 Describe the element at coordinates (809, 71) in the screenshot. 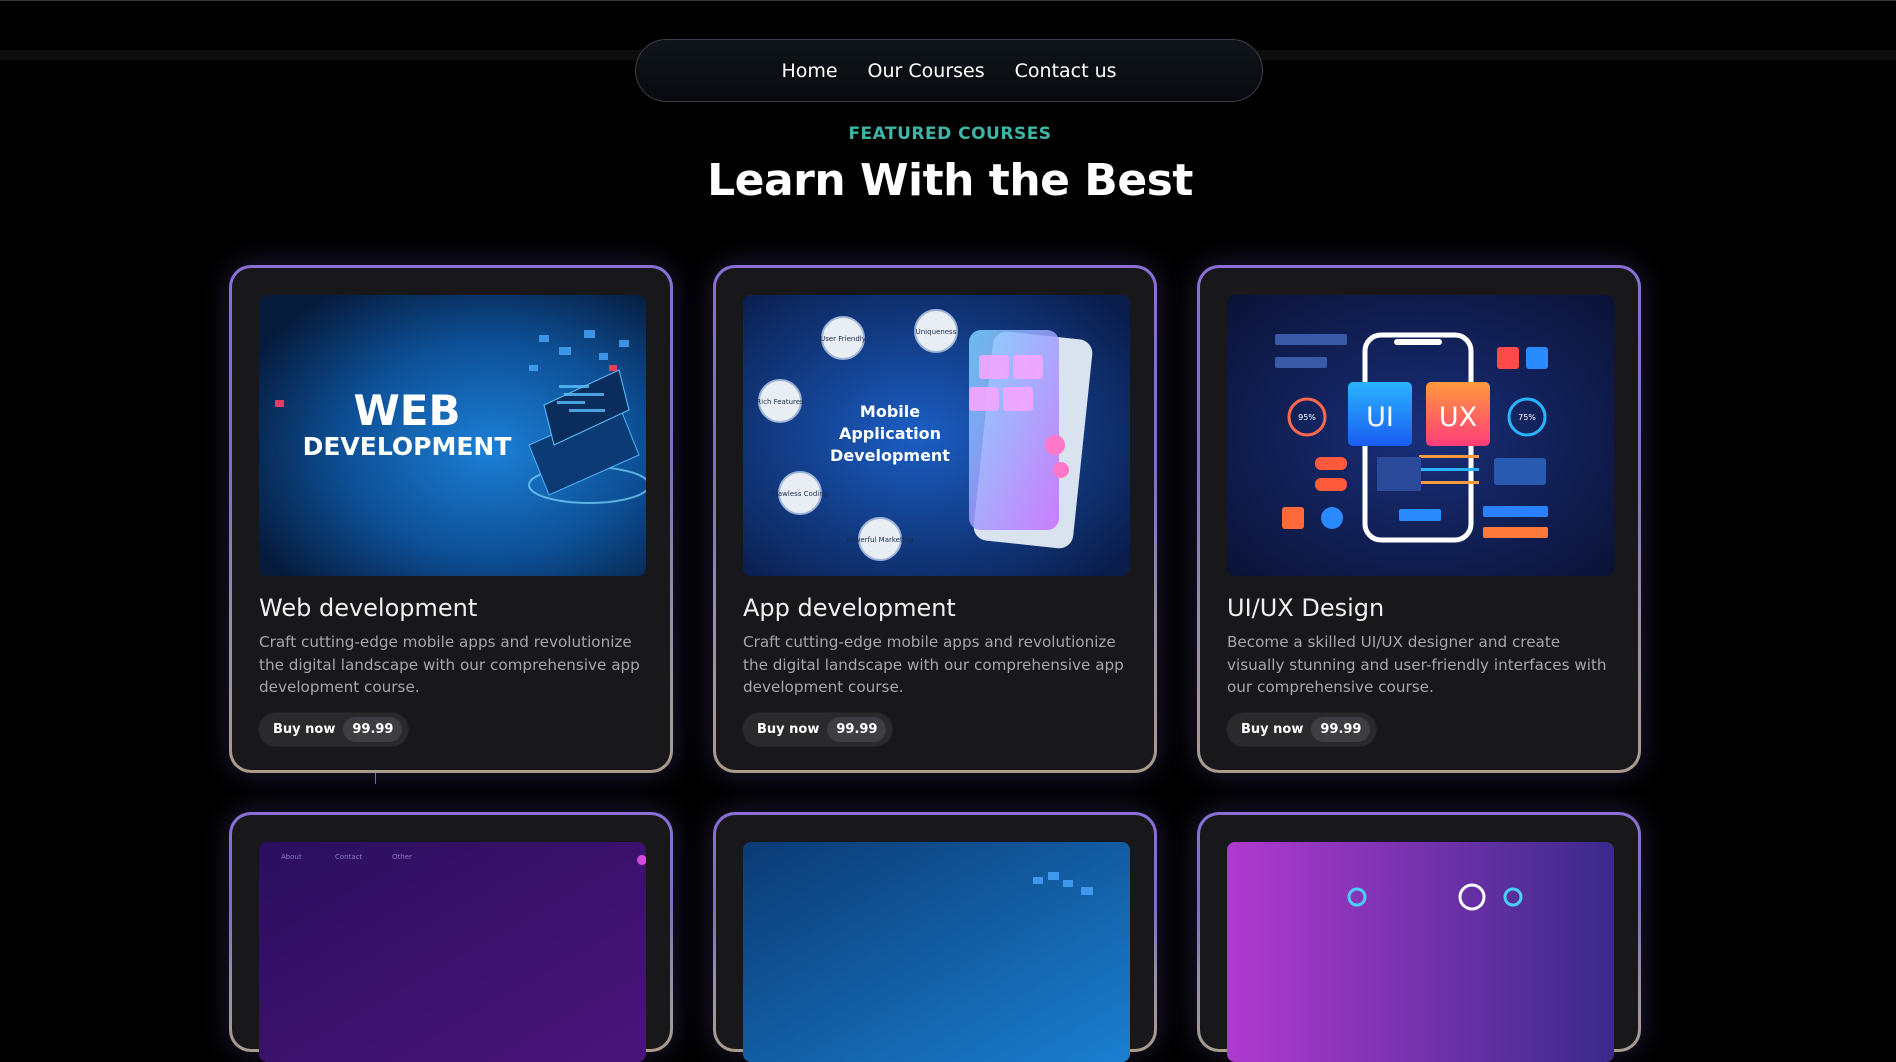

I see `nav-home-link: Home` at that location.